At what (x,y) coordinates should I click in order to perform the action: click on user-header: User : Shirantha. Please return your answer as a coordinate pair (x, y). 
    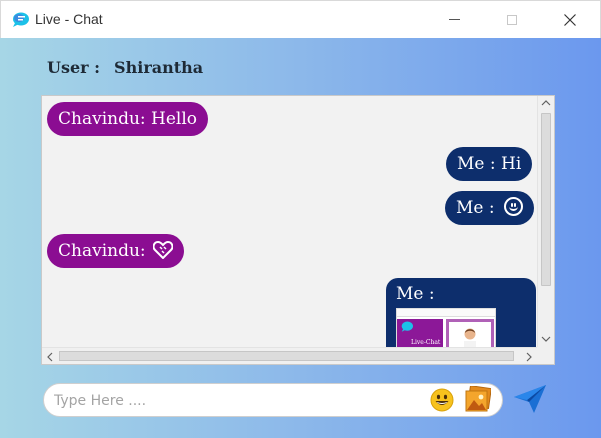
    Looking at the image, I should click on (125, 67).